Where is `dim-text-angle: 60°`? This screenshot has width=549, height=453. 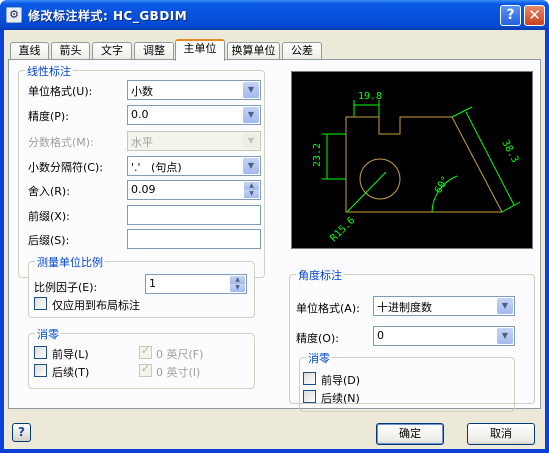 dim-text-angle: 60° is located at coordinates (442, 184).